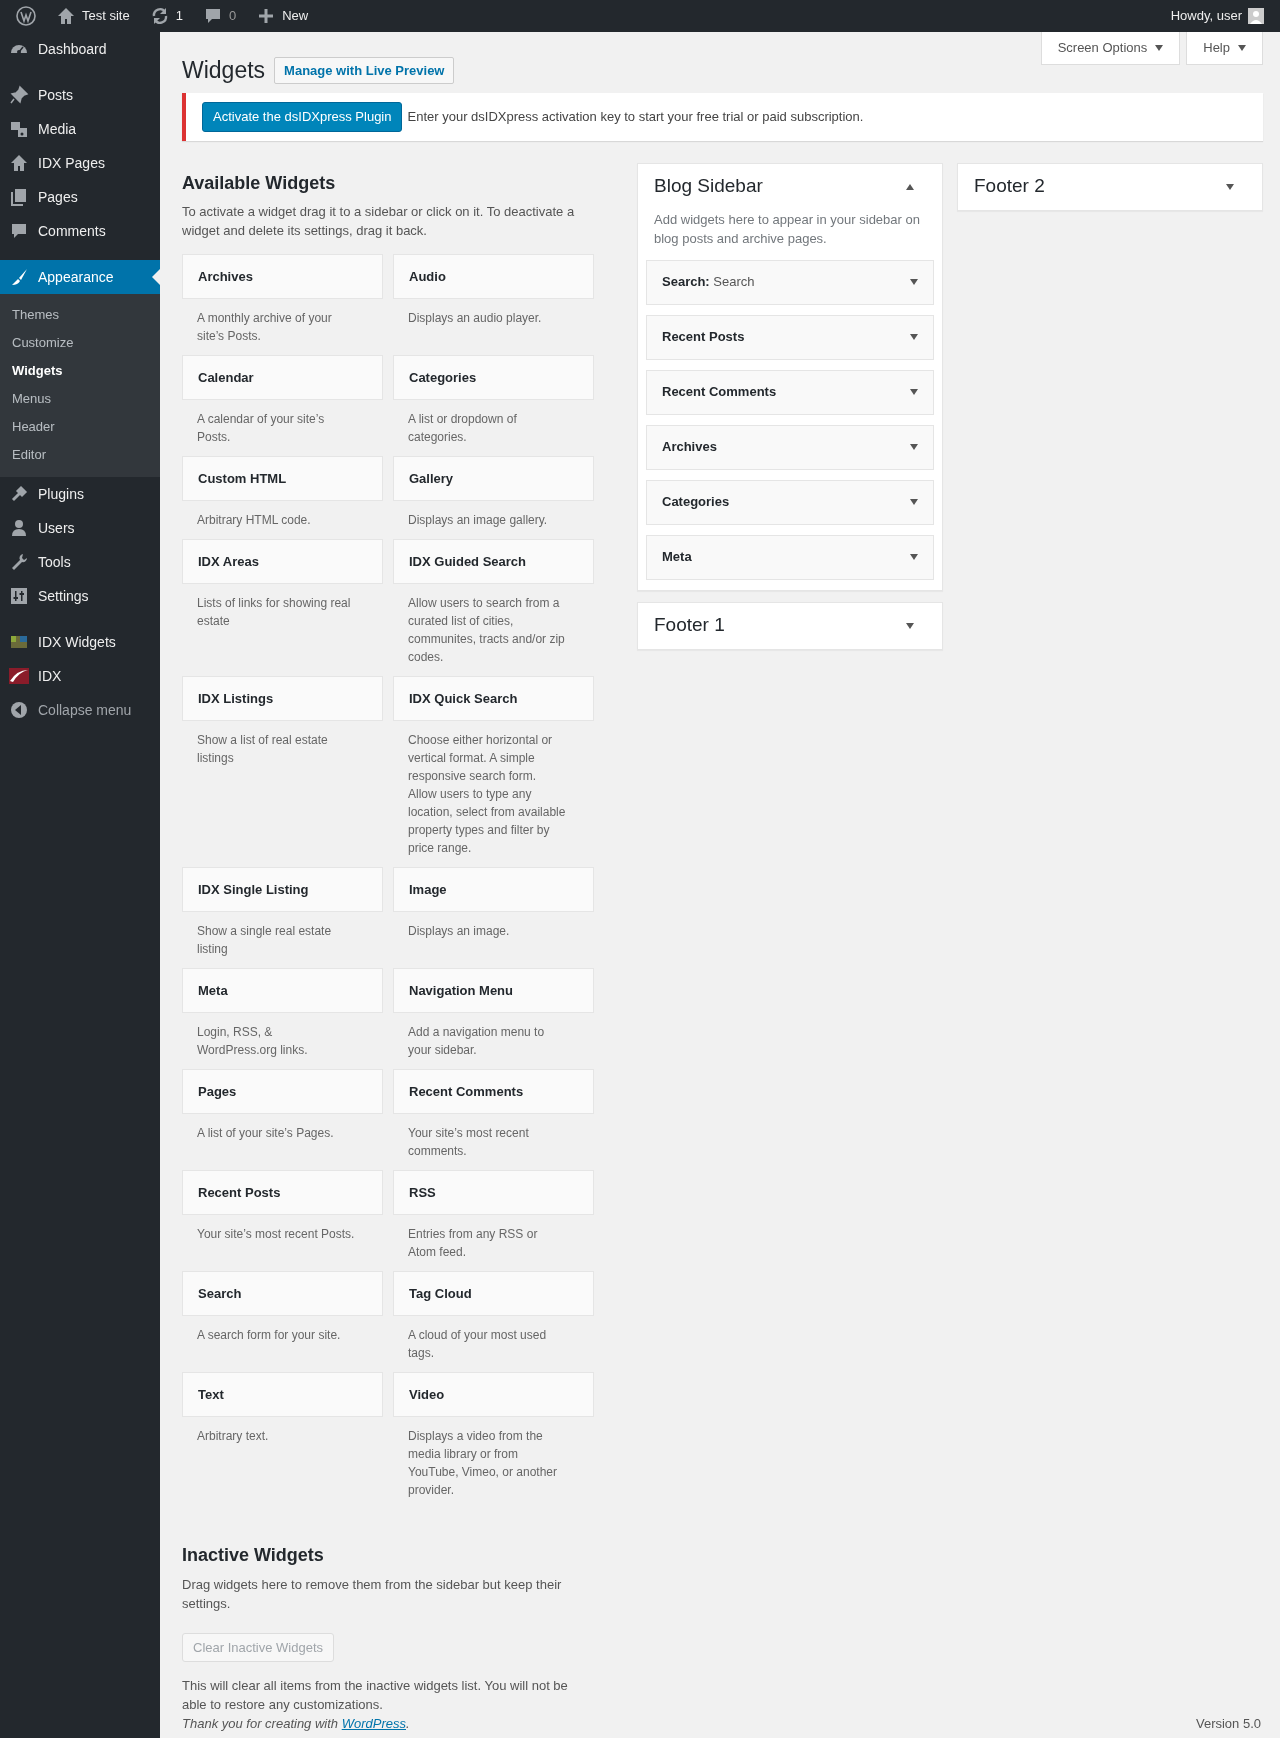  What do you see at coordinates (80, 231) in the screenshot?
I see `menu-item: Comments` at bounding box center [80, 231].